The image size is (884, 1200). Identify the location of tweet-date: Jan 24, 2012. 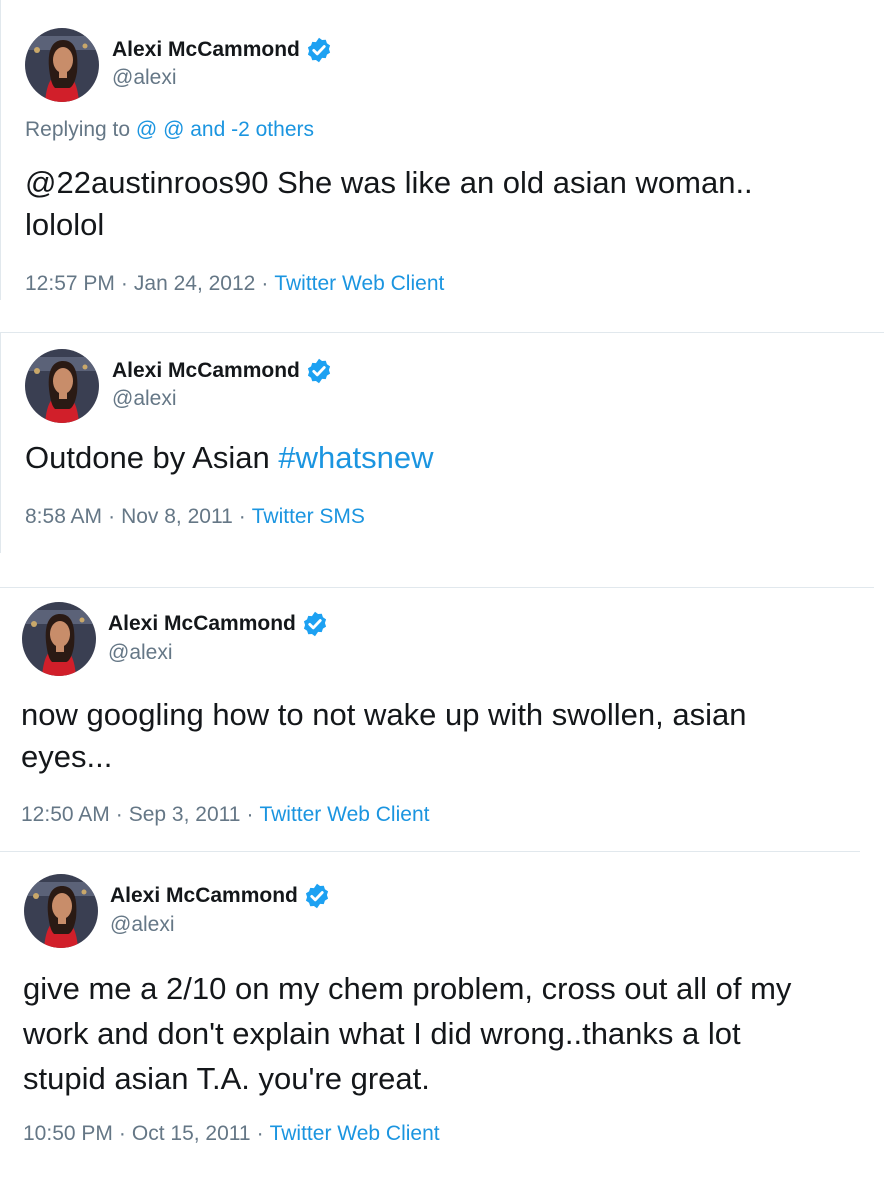
(194, 283).